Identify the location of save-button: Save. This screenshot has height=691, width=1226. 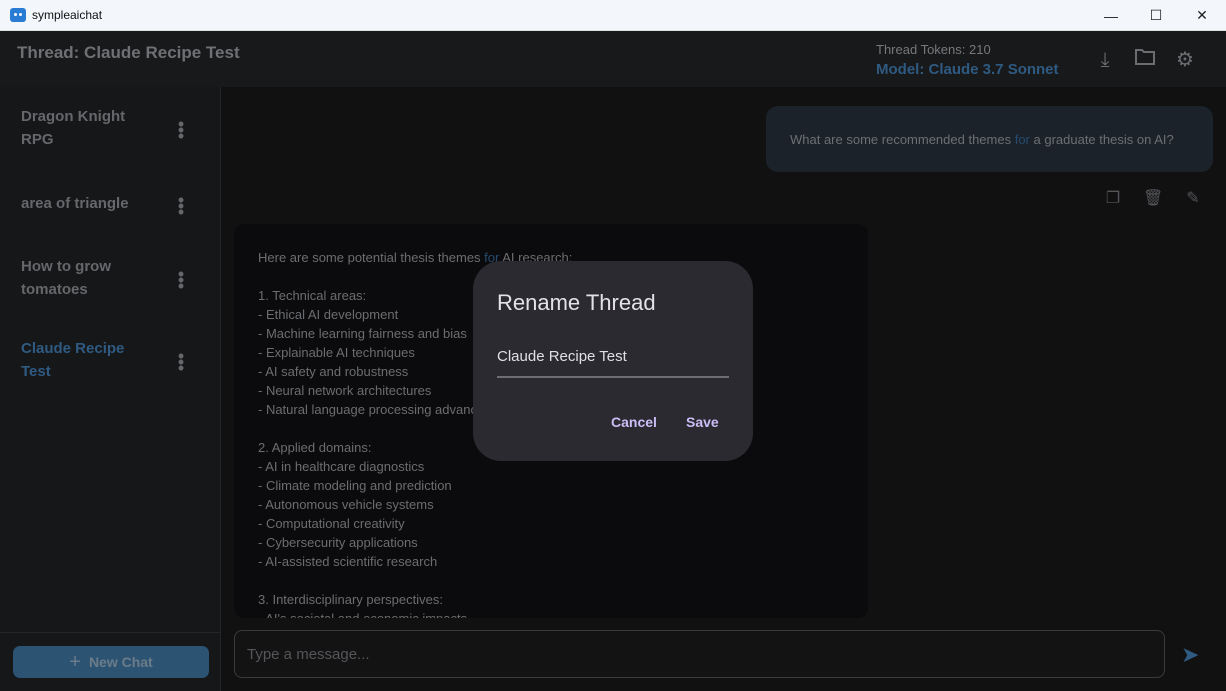
(702, 422).